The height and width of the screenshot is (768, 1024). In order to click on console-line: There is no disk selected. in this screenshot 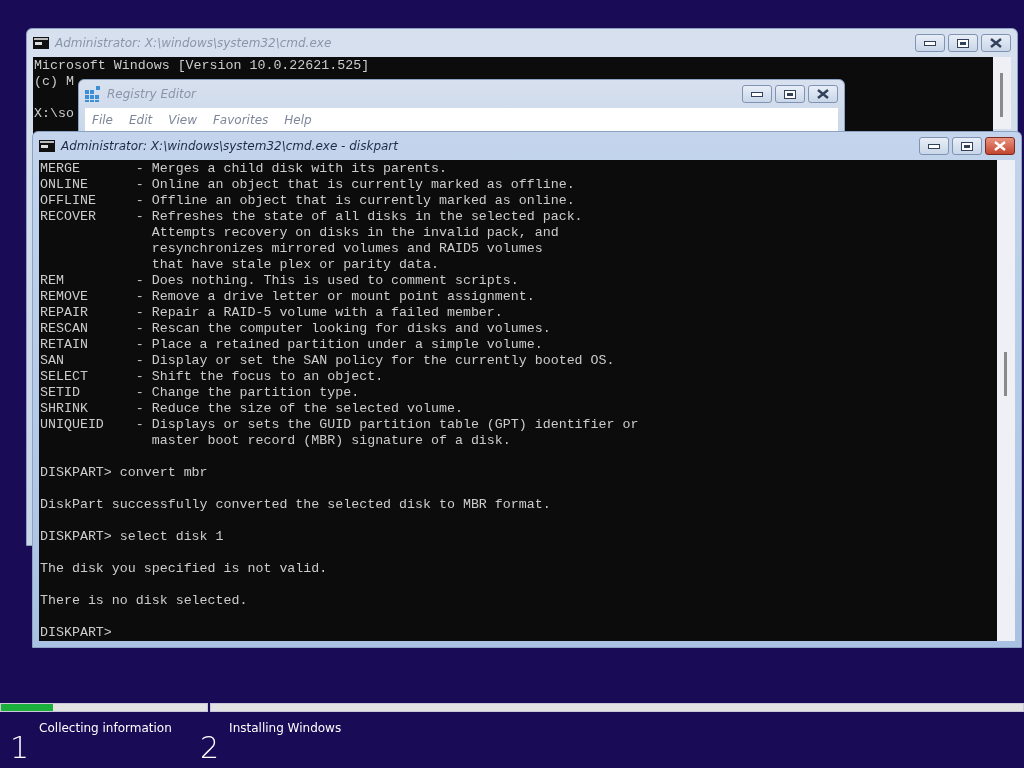, I will do `click(144, 601)`.